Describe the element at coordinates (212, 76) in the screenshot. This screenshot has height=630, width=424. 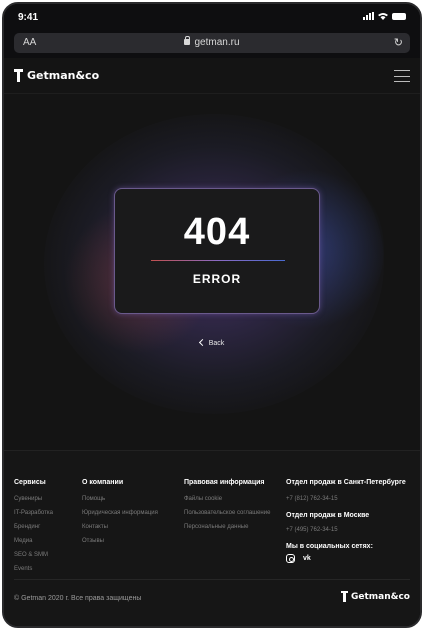
I see `site-header: Getman&co` at that location.